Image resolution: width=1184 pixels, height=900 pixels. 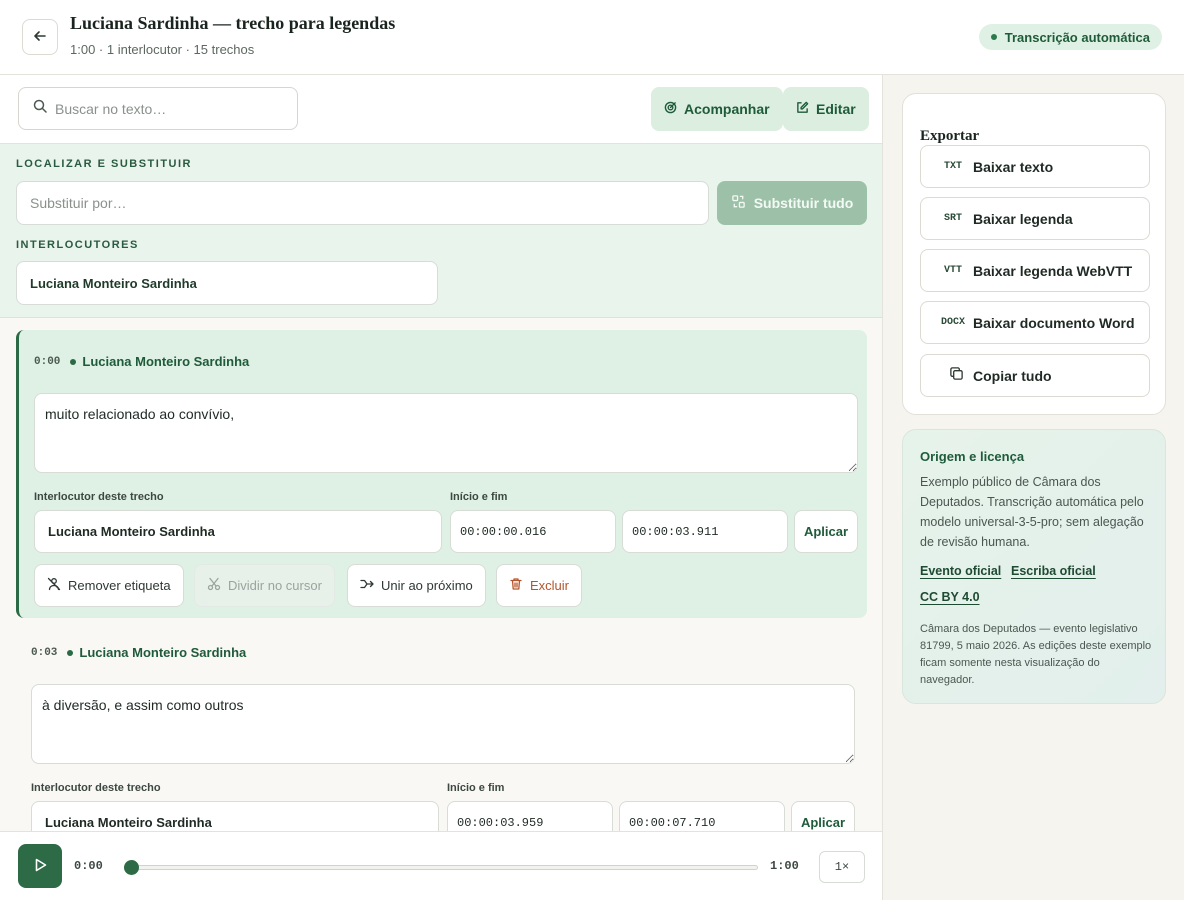 I want to click on swap-icon, so click(x=738, y=203).